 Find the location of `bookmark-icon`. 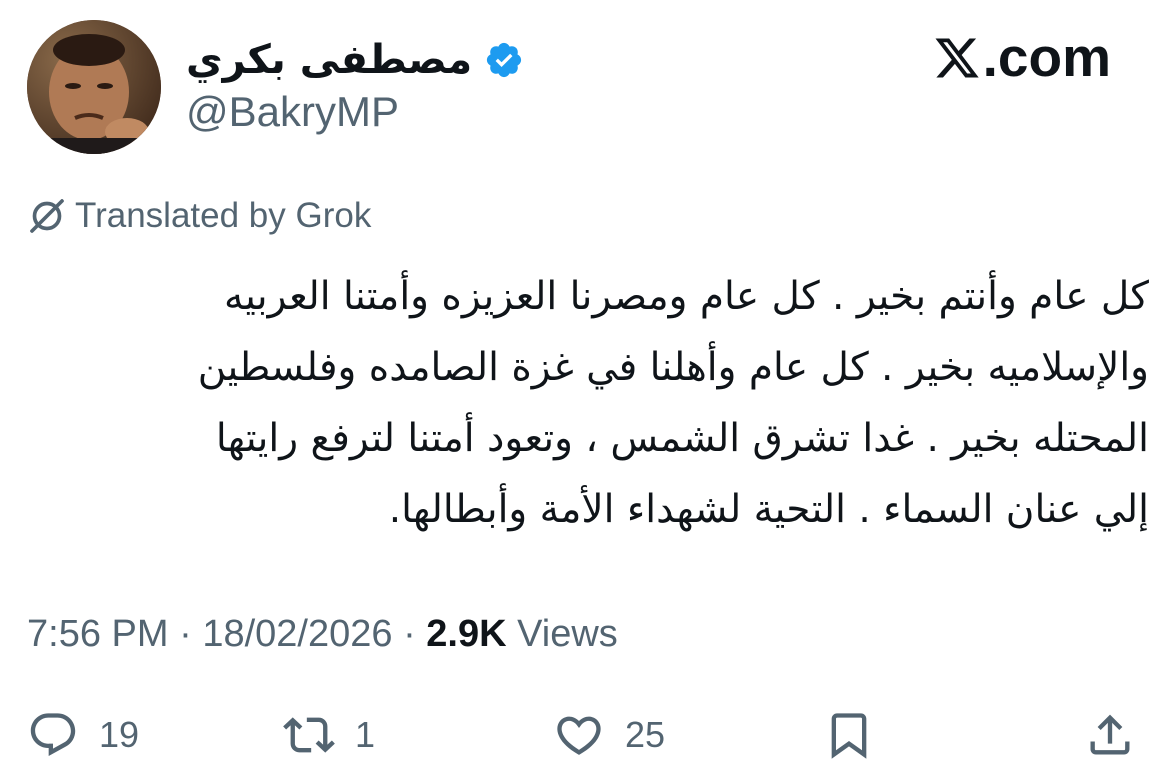

bookmark-icon is located at coordinates (849, 736).